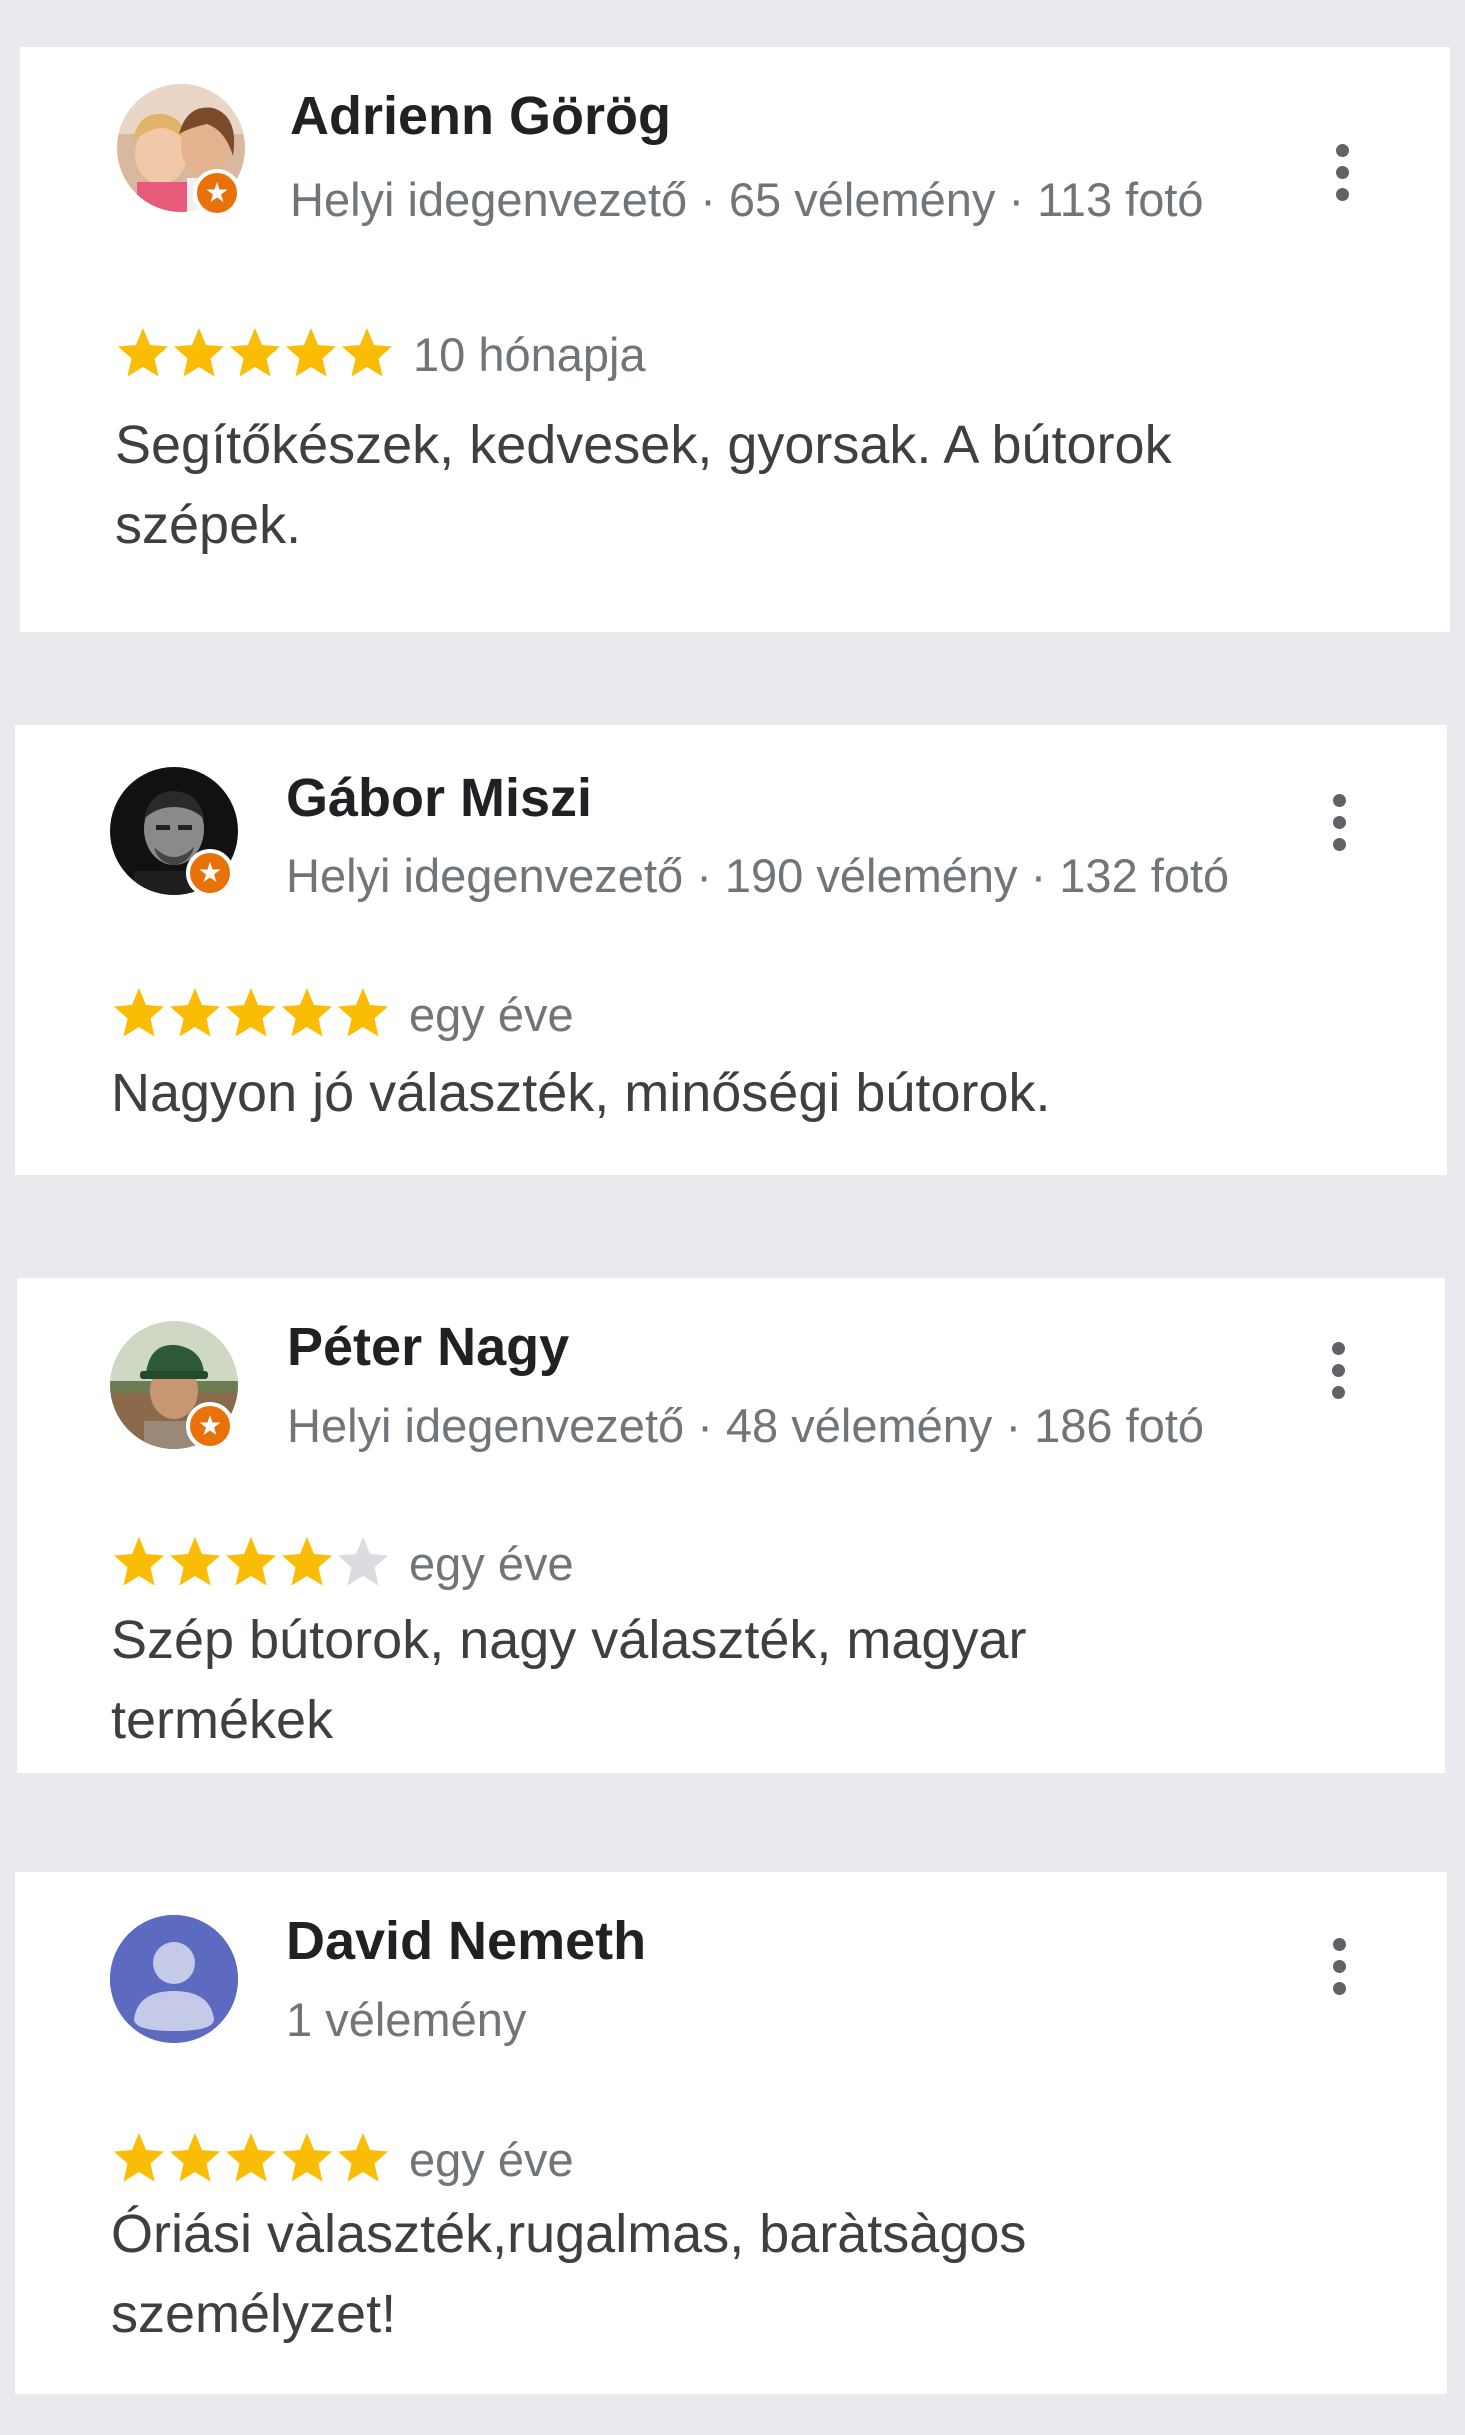 The width and height of the screenshot is (1465, 2435). I want to click on reviewer-avatar, so click(174, 1979).